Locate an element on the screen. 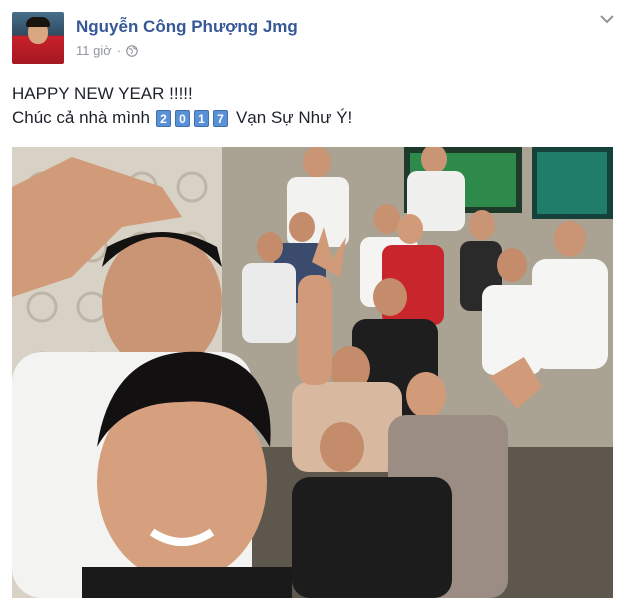 This screenshot has width=630, height=606. post-timestamp: 11 giờ is located at coordinates (94, 50).